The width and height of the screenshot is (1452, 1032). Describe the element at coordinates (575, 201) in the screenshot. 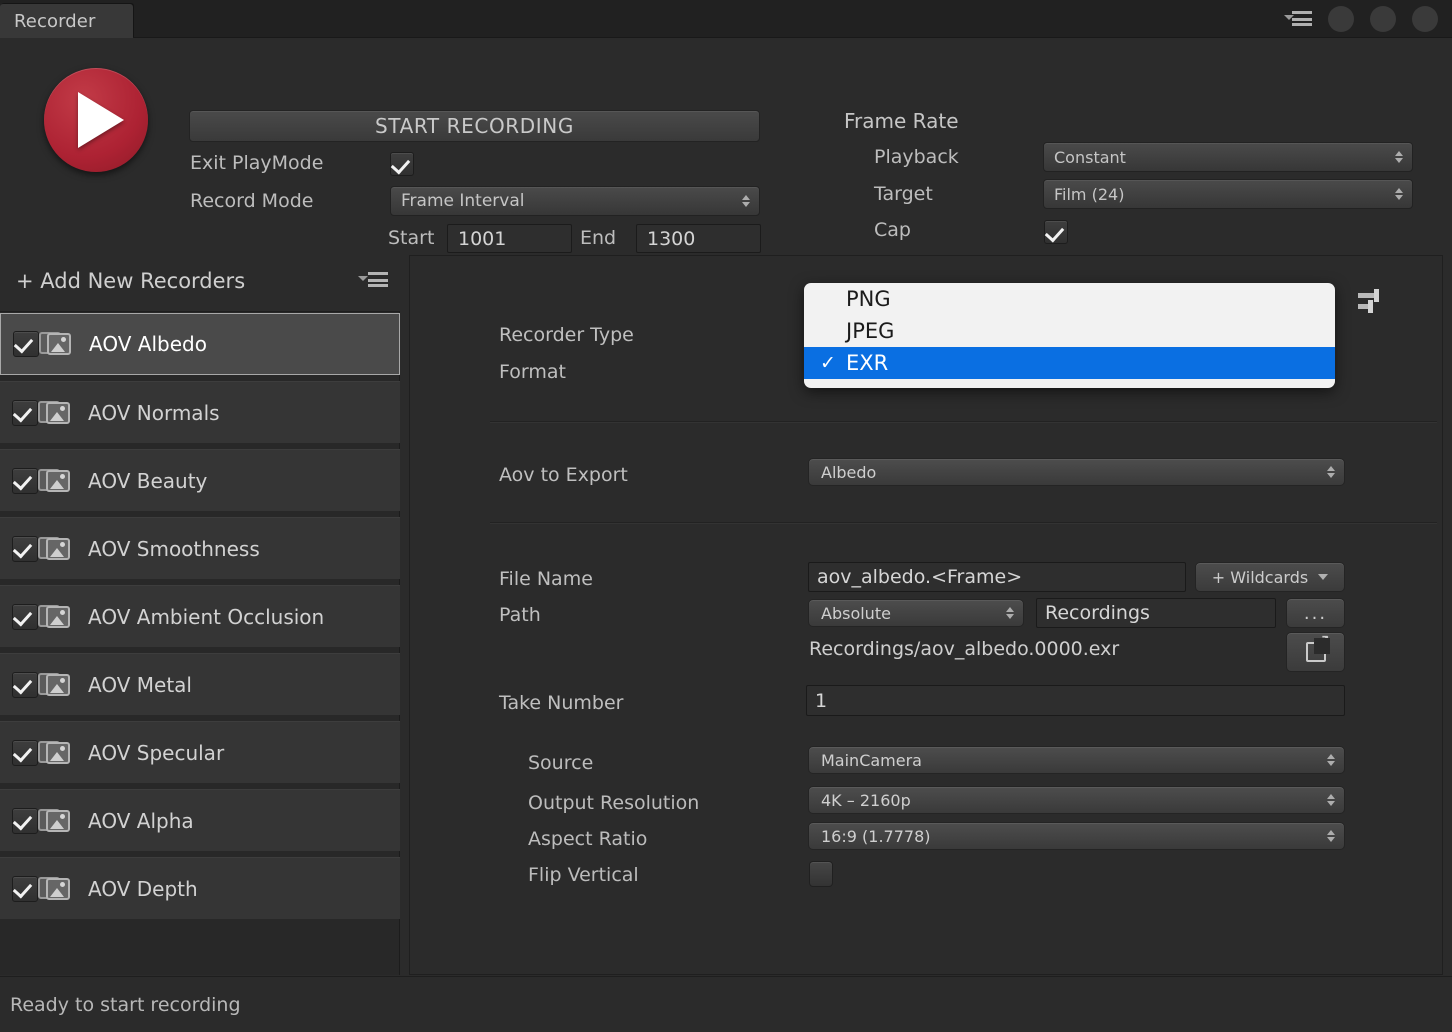

I see `record-mode-dropdown: Frame Interval` at that location.